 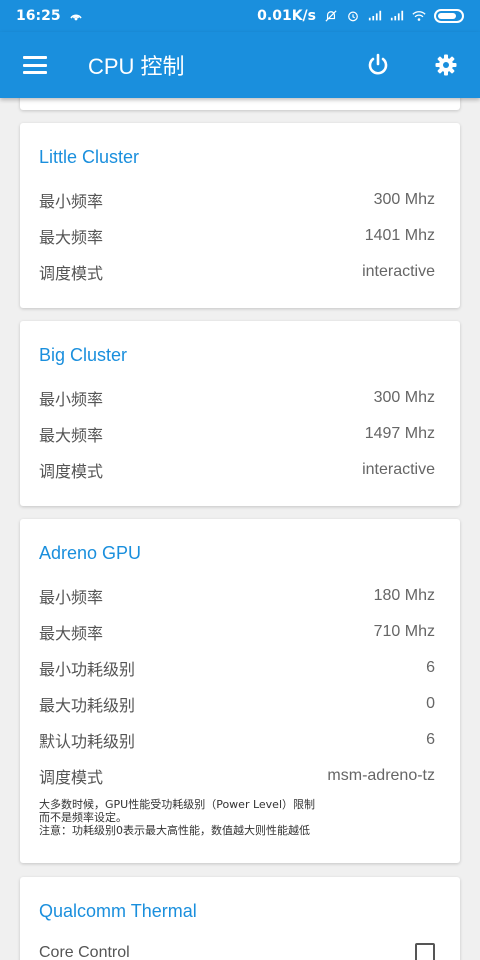 I want to click on max-freq-row: 最大频率 710 Mhz, so click(x=237, y=632).